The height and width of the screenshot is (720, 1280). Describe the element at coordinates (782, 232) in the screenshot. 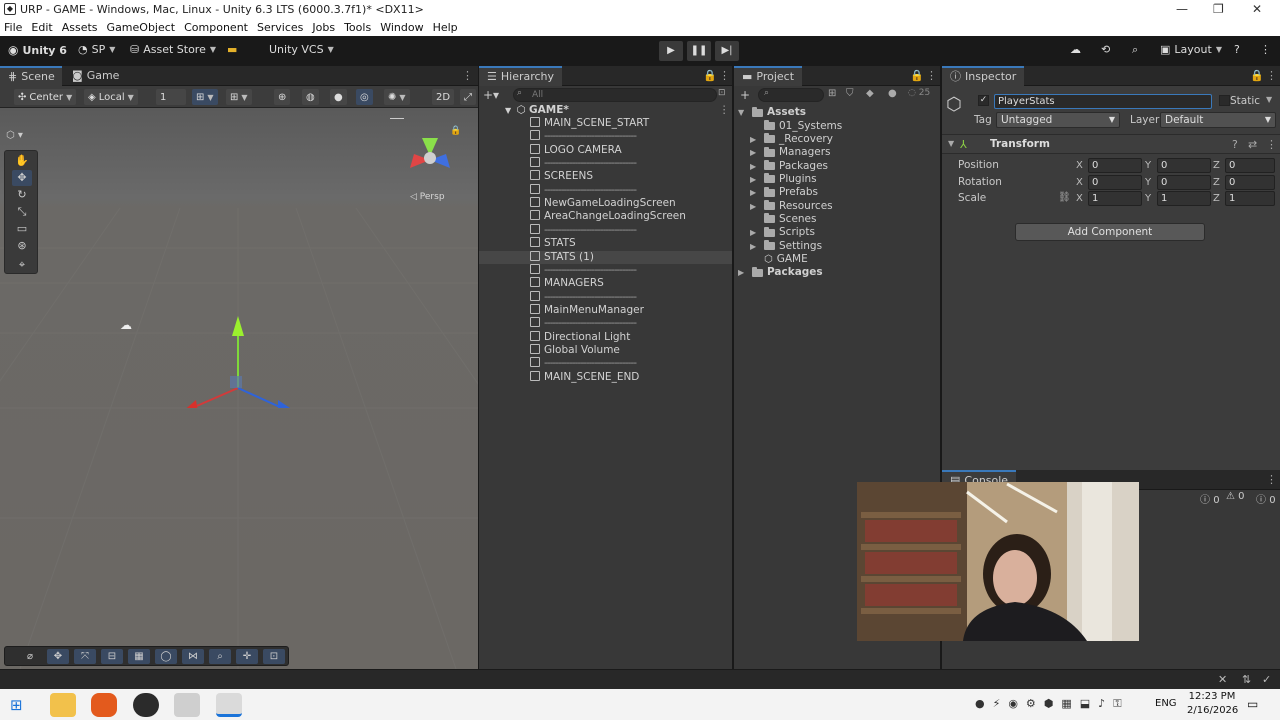

I see `project-folder-item: ▶ Scripts` at that location.